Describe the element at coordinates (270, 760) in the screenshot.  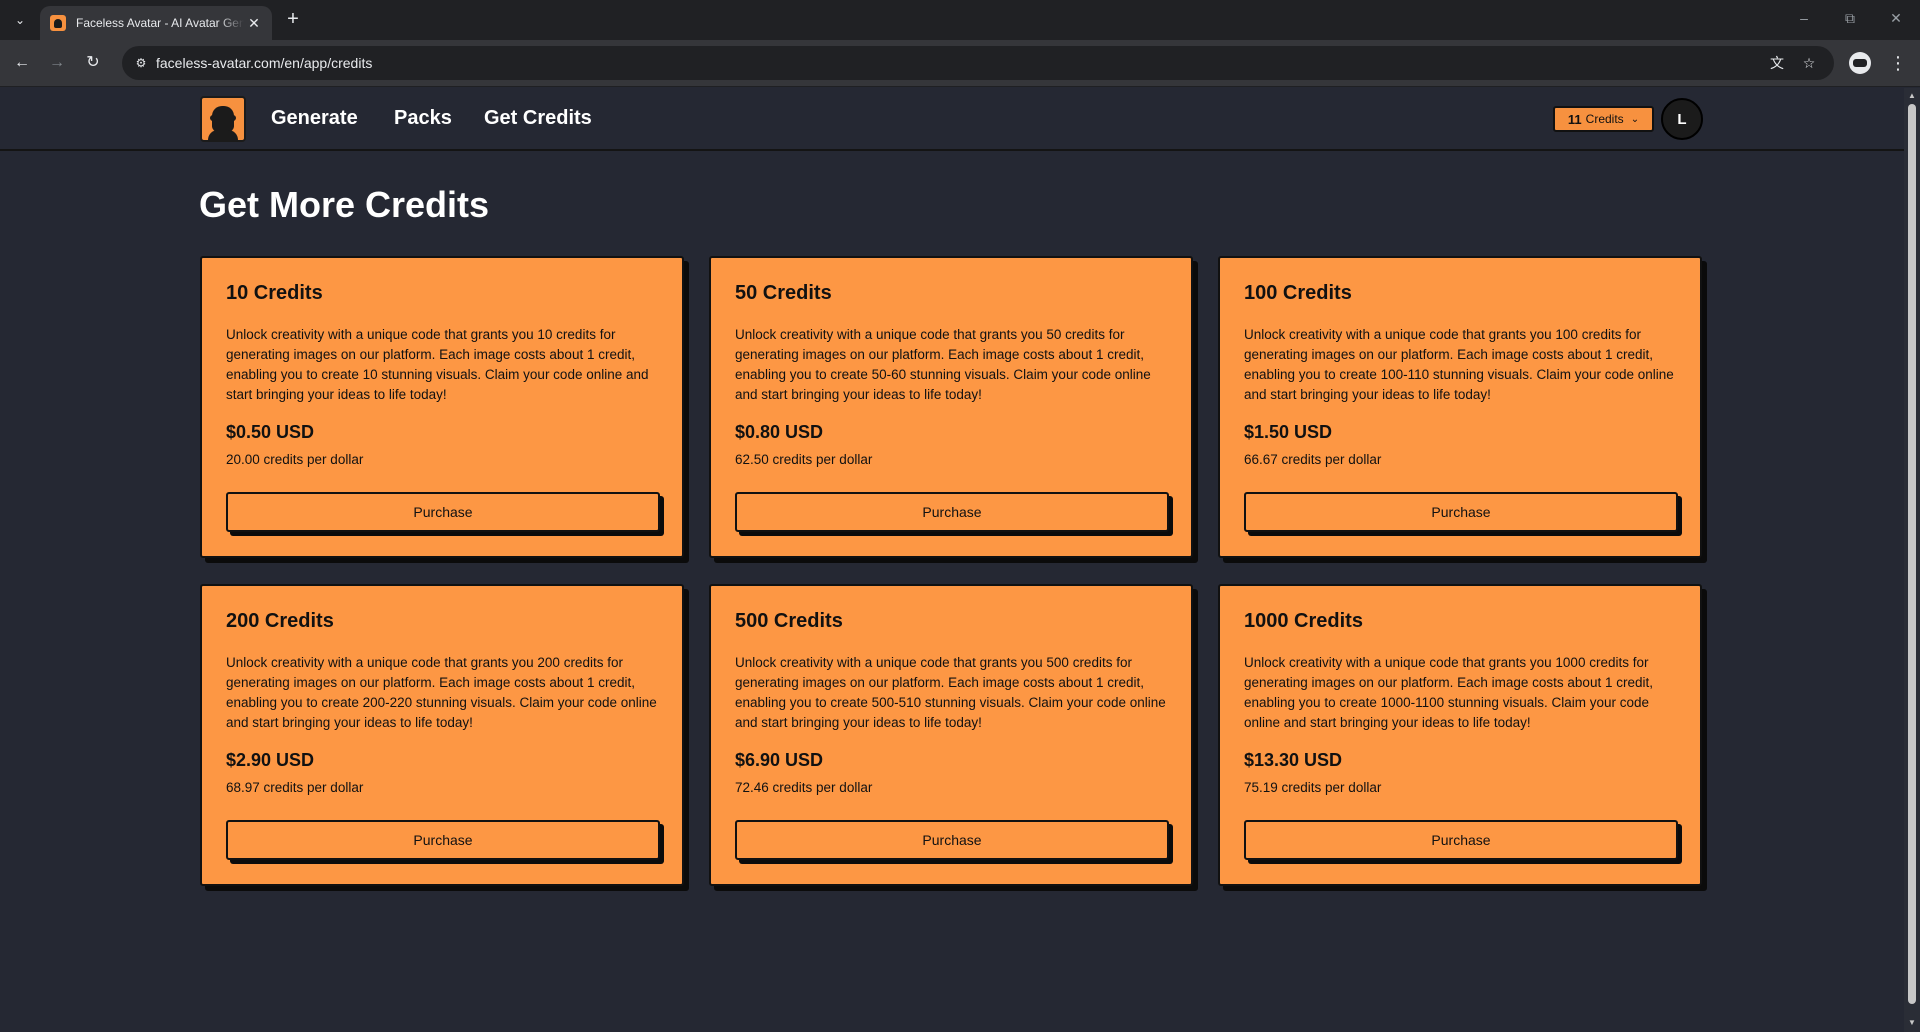
I see `pack-price: $2.90 USD` at that location.